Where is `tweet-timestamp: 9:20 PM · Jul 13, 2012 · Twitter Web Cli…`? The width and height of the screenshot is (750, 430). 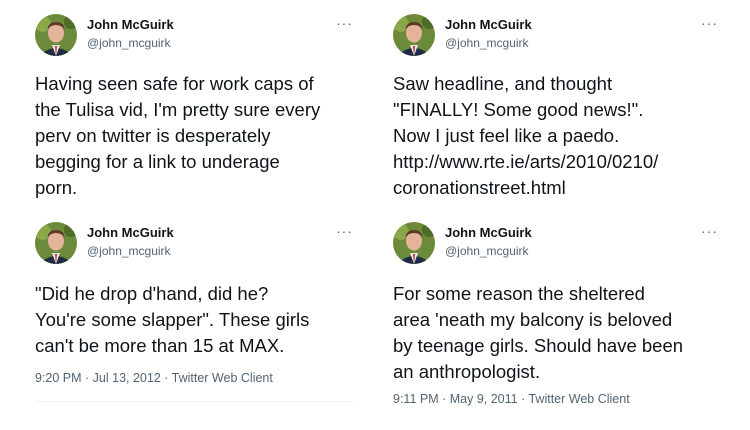 tweet-timestamp: 9:20 PM · Jul 13, 2012 · Twitter Web Cli… is located at coordinates (154, 378).